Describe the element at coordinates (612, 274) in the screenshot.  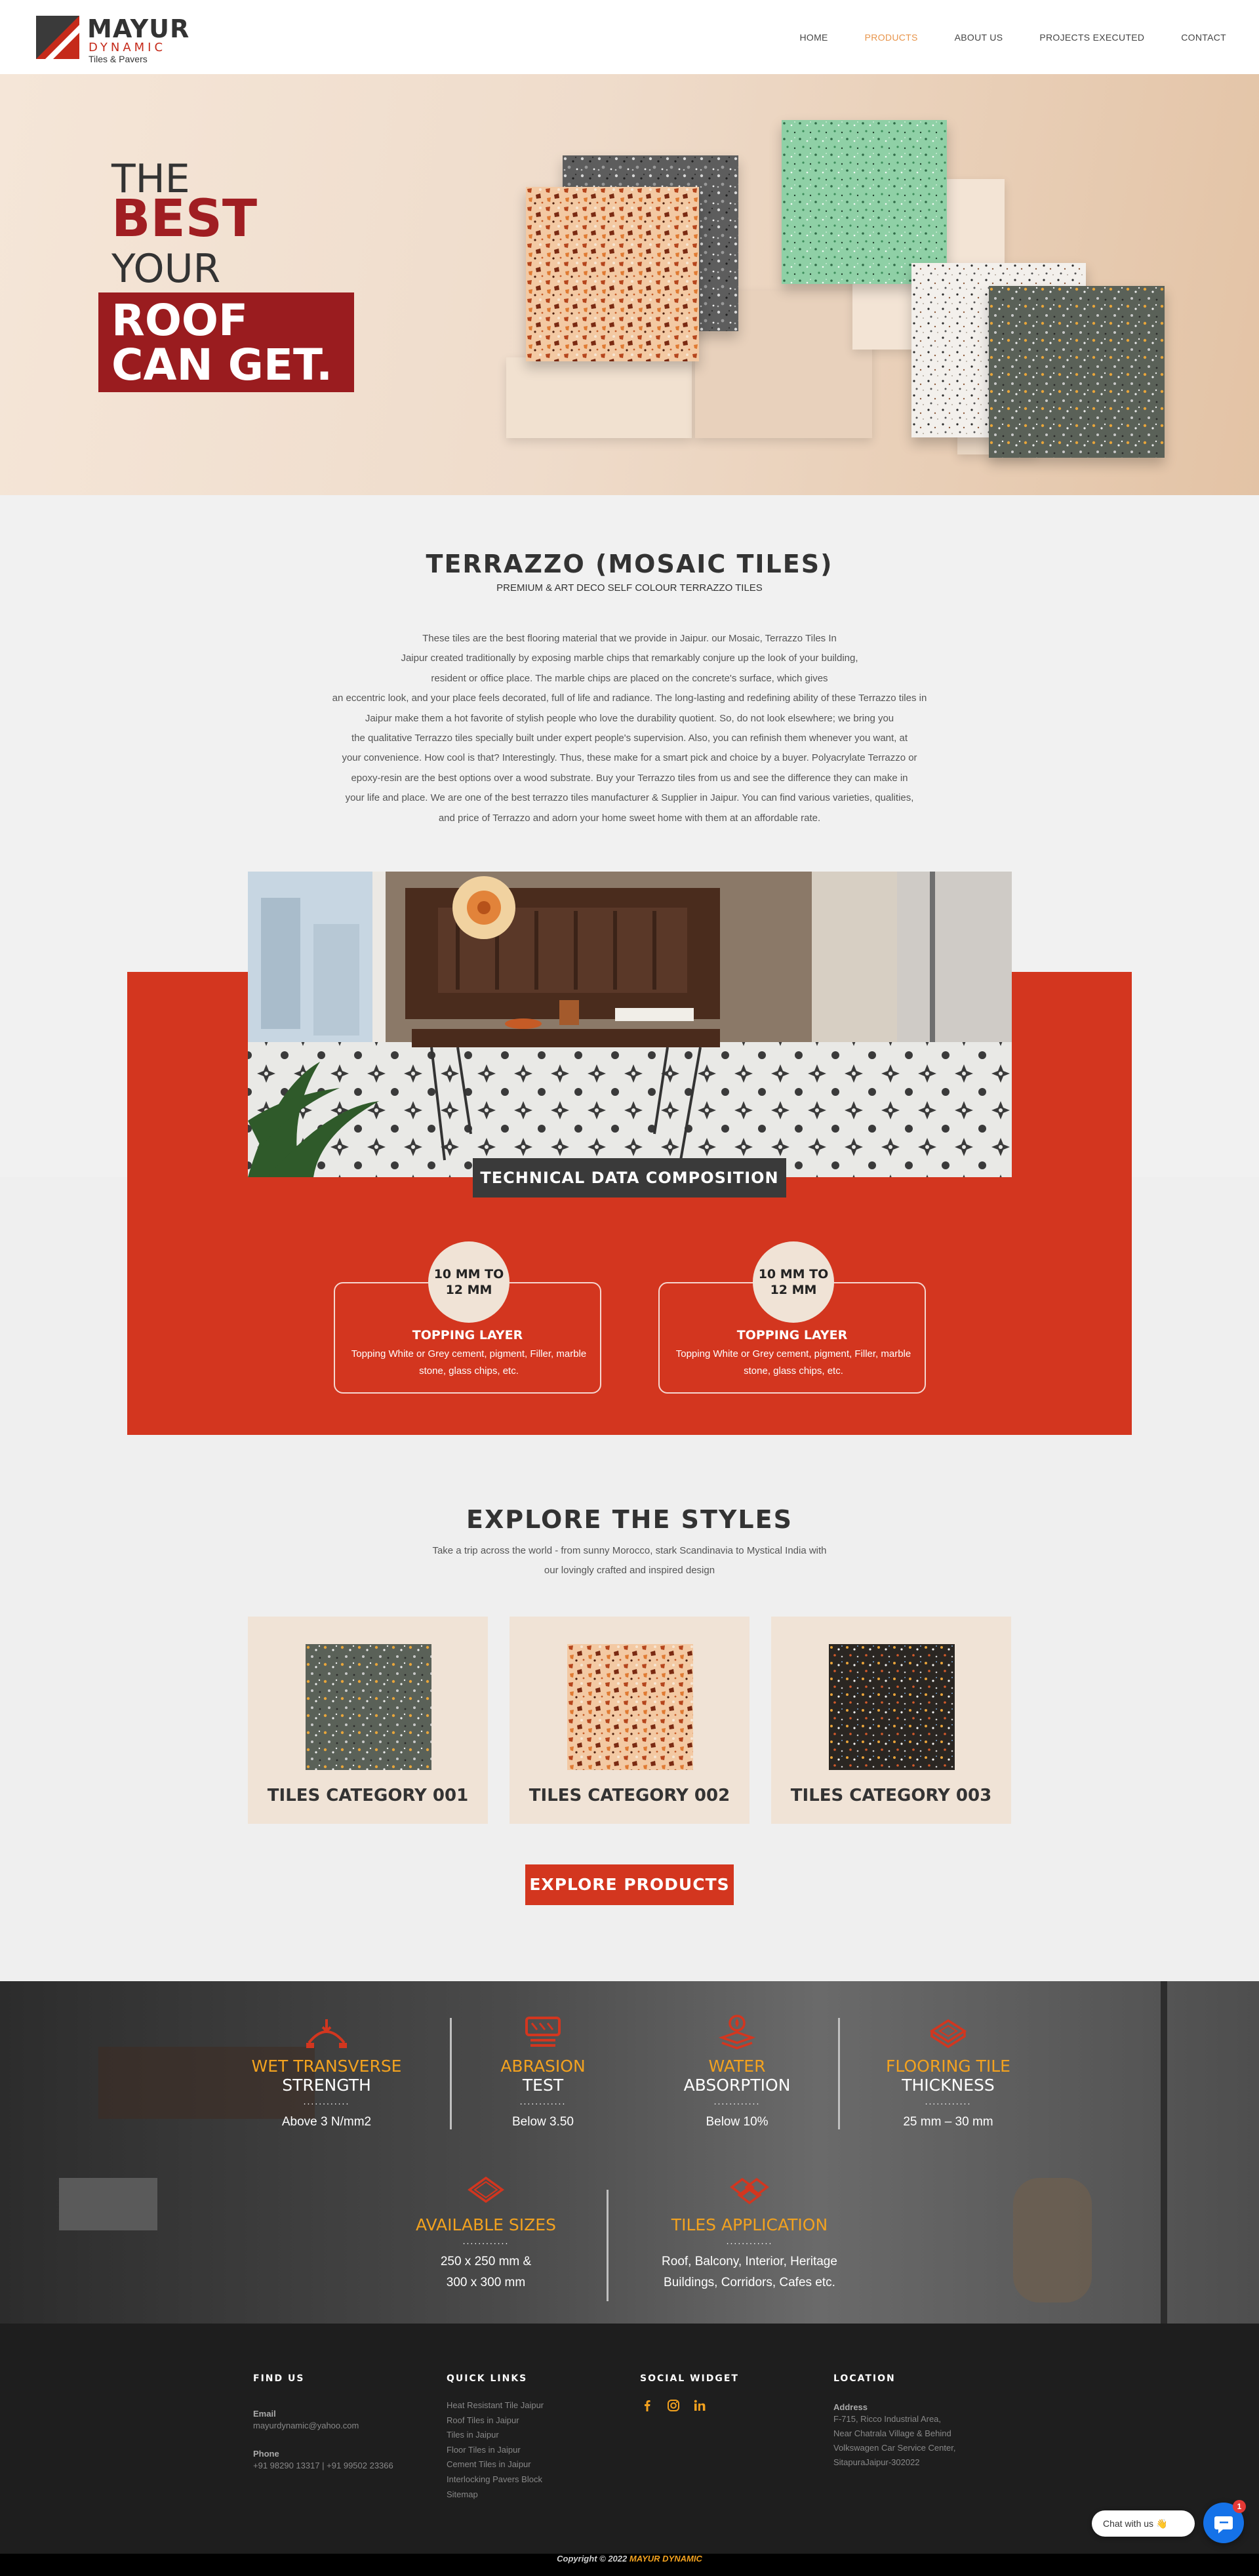
I see `orange-terrazzo-tile-image` at that location.